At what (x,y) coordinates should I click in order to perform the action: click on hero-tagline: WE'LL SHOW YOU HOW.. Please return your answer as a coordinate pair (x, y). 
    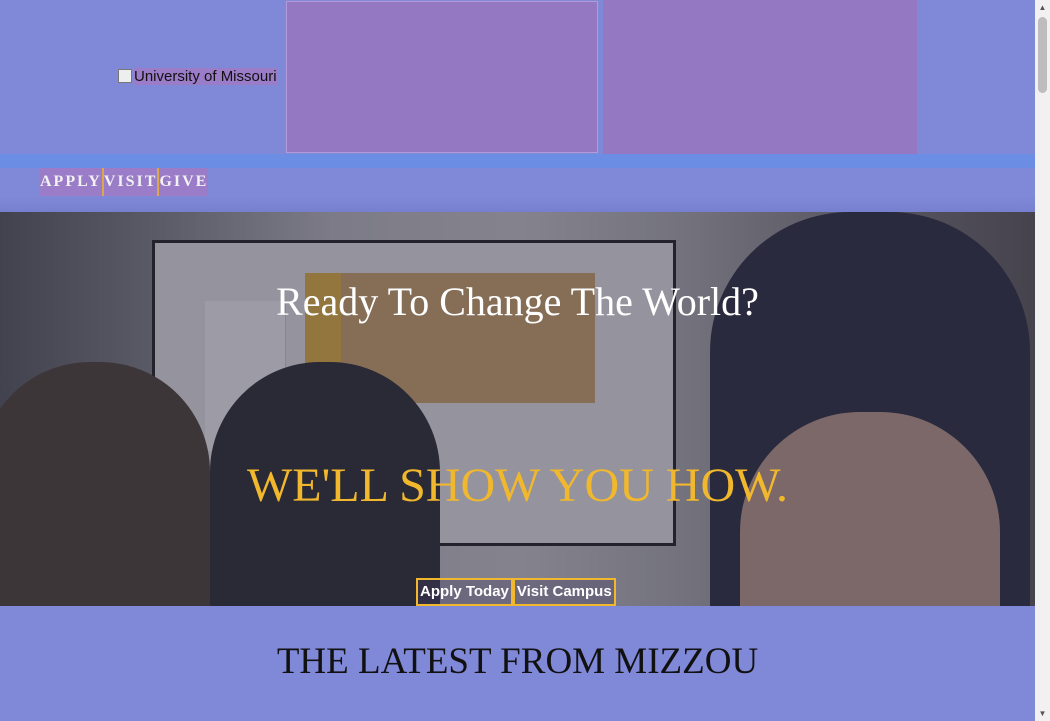
    Looking at the image, I should click on (517, 485).